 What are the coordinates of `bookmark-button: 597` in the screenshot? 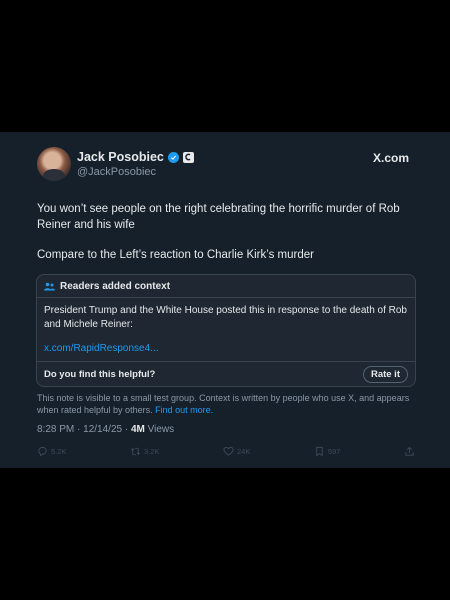 It's located at (327, 451).